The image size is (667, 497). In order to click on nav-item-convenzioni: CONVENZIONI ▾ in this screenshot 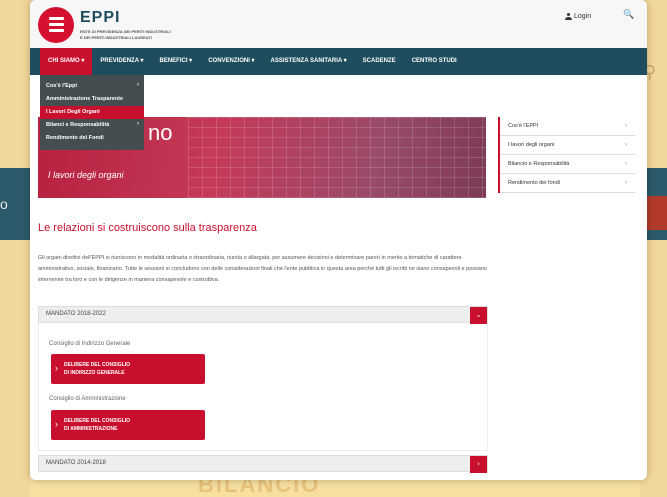, I will do `click(231, 61)`.